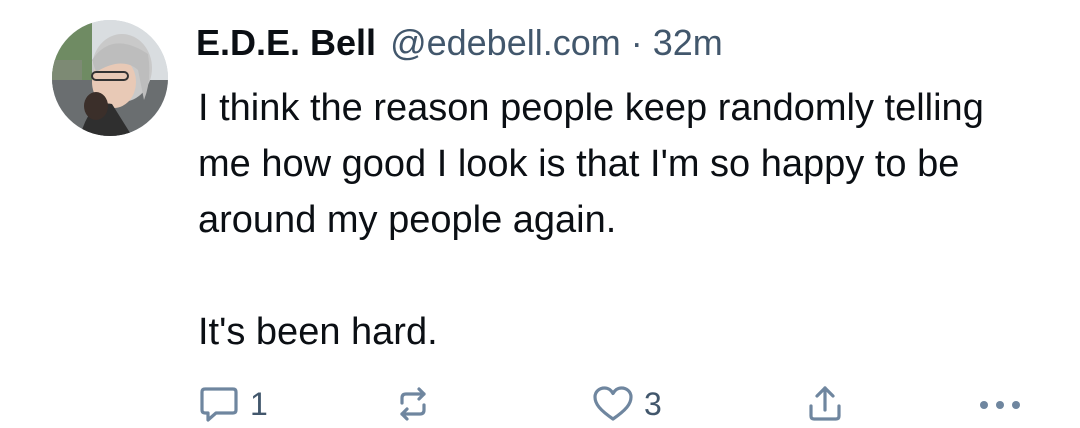 The width and height of the screenshot is (1080, 428). Describe the element at coordinates (653, 403) in the screenshot. I see `like-count: 3` at that location.